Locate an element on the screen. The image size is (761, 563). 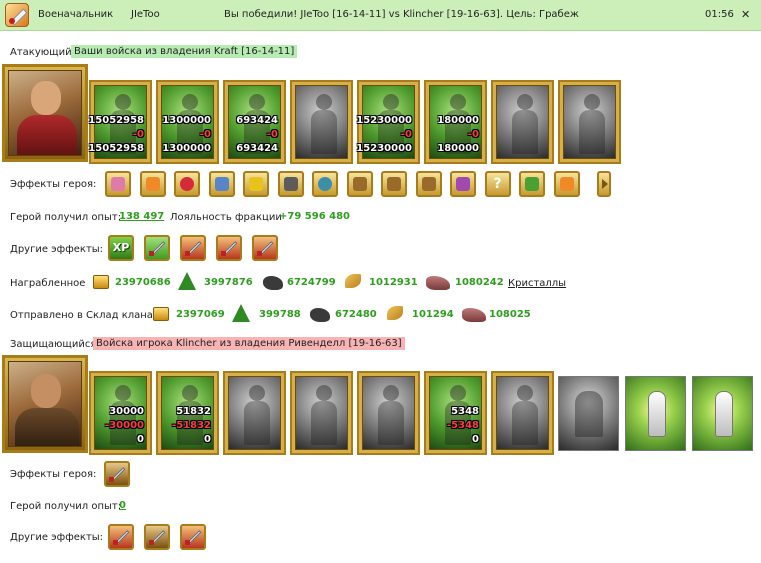
clock: 01:56 is located at coordinates (719, 14).